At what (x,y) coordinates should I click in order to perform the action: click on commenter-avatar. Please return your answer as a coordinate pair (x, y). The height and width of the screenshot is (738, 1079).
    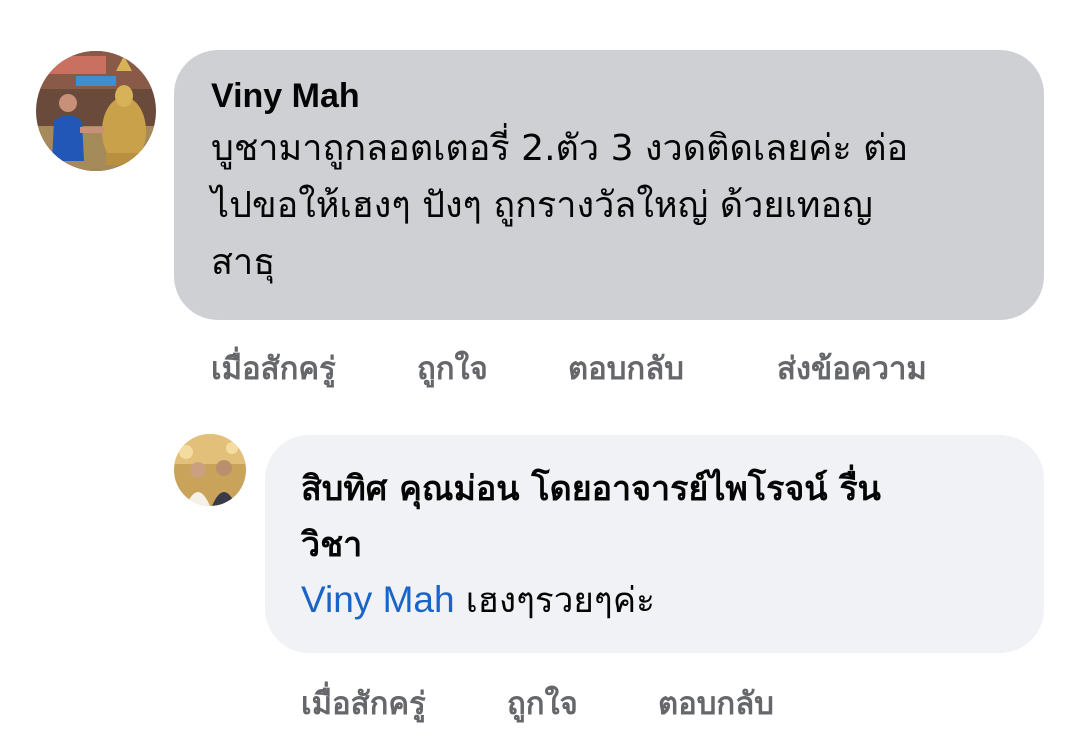
    Looking at the image, I should click on (96, 111).